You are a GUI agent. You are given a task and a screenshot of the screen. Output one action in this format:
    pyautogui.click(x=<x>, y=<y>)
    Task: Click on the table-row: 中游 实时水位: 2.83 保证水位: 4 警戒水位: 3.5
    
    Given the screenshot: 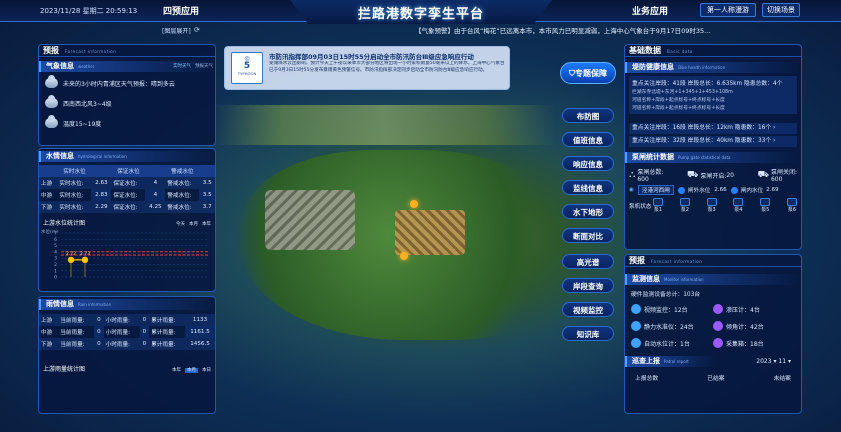 What is the action you would take?
    pyautogui.click(x=127, y=195)
    